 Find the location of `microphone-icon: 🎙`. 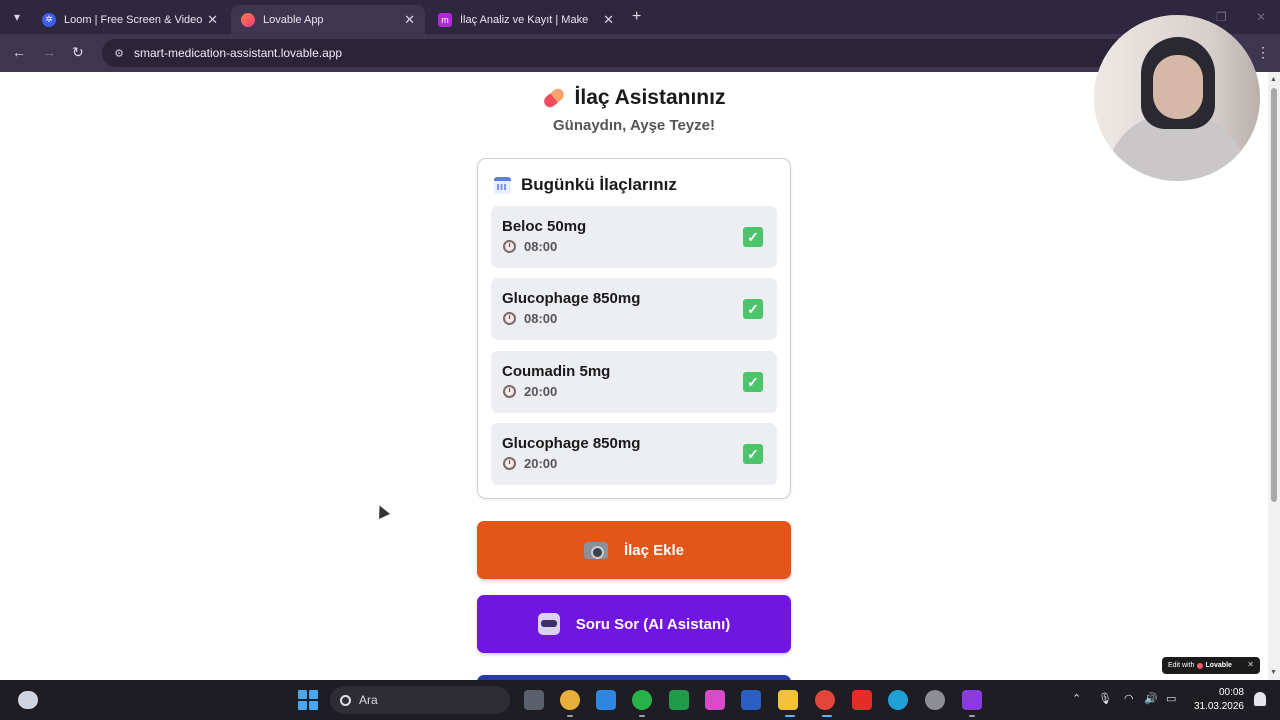

microphone-icon: 🎙 is located at coordinates (1105, 698).